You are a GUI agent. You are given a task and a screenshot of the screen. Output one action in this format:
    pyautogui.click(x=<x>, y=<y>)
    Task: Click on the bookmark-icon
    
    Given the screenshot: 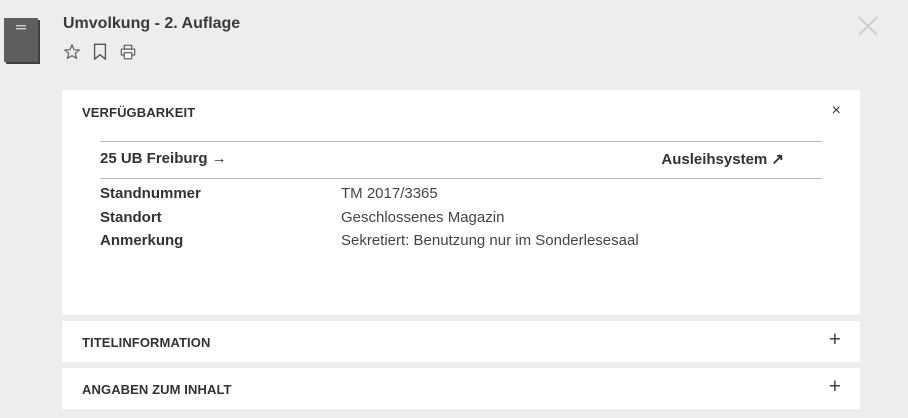 What is the action you would take?
    pyautogui.click(x=100, y=52)
    